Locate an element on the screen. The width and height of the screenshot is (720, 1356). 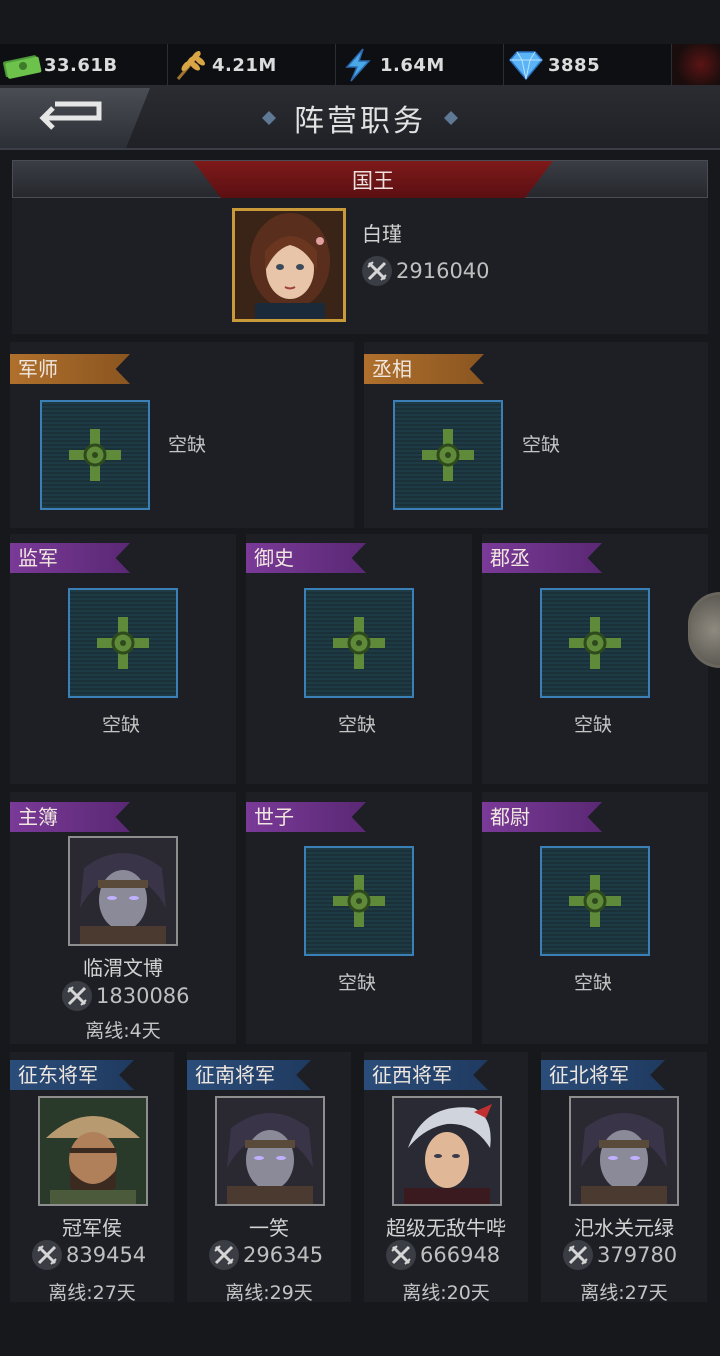
resource-value: 33.61B is located at coordinates (81, 65).